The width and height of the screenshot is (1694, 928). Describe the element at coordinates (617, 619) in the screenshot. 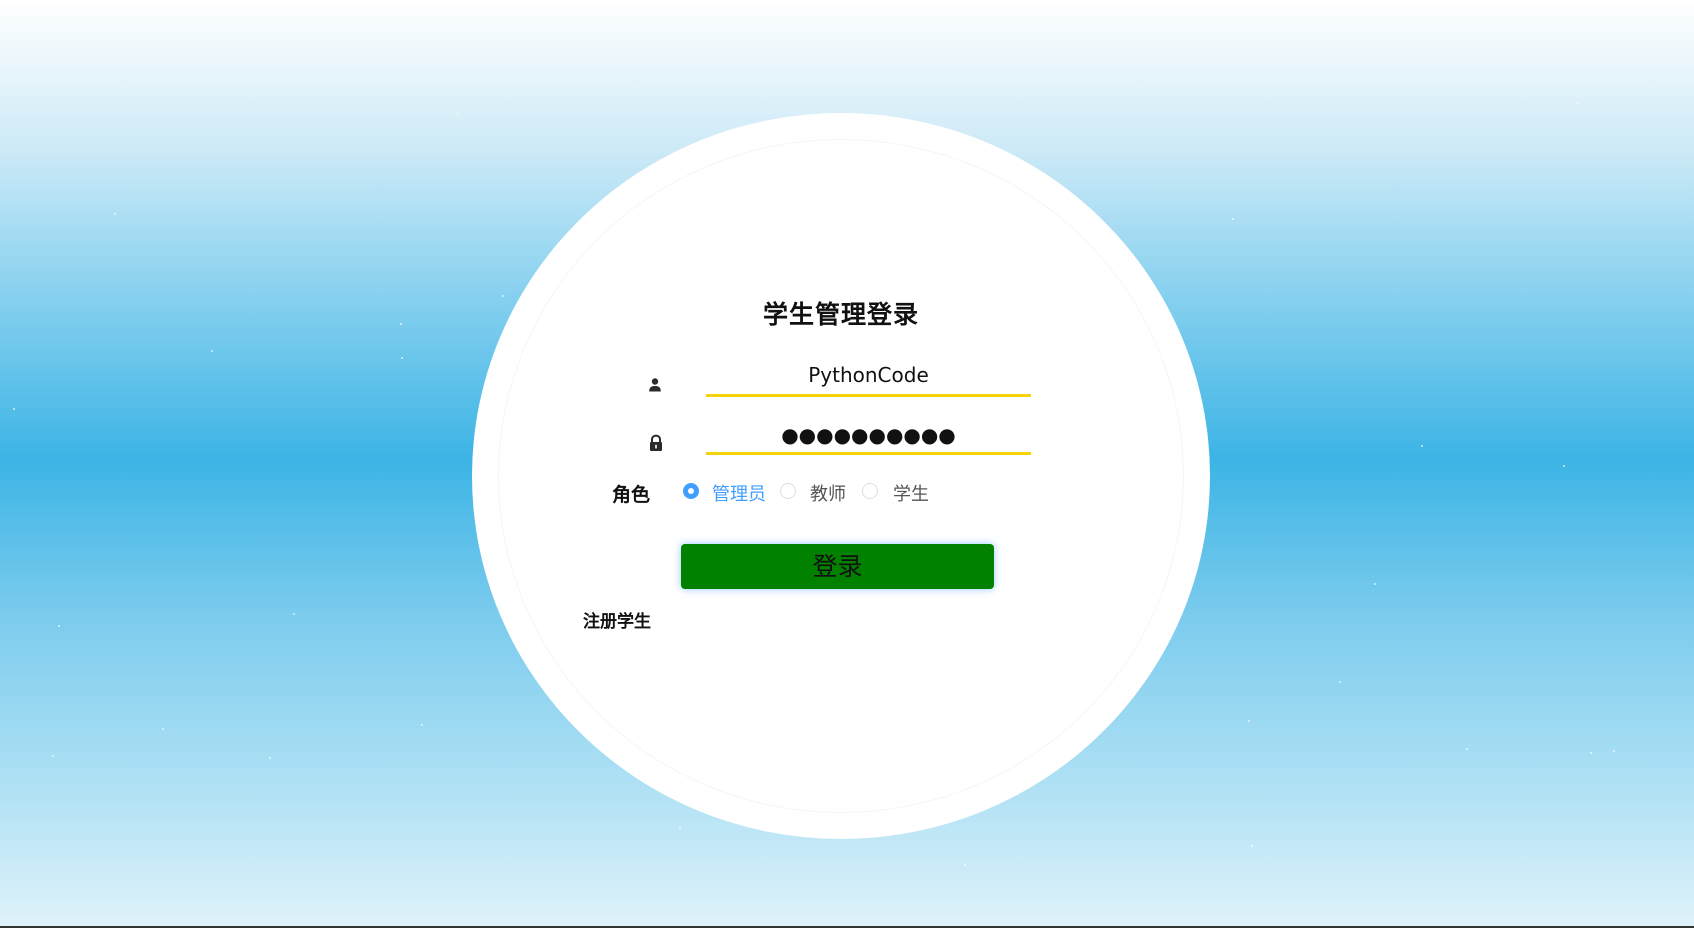

I see `register-student-link: 注册学生` at that location.